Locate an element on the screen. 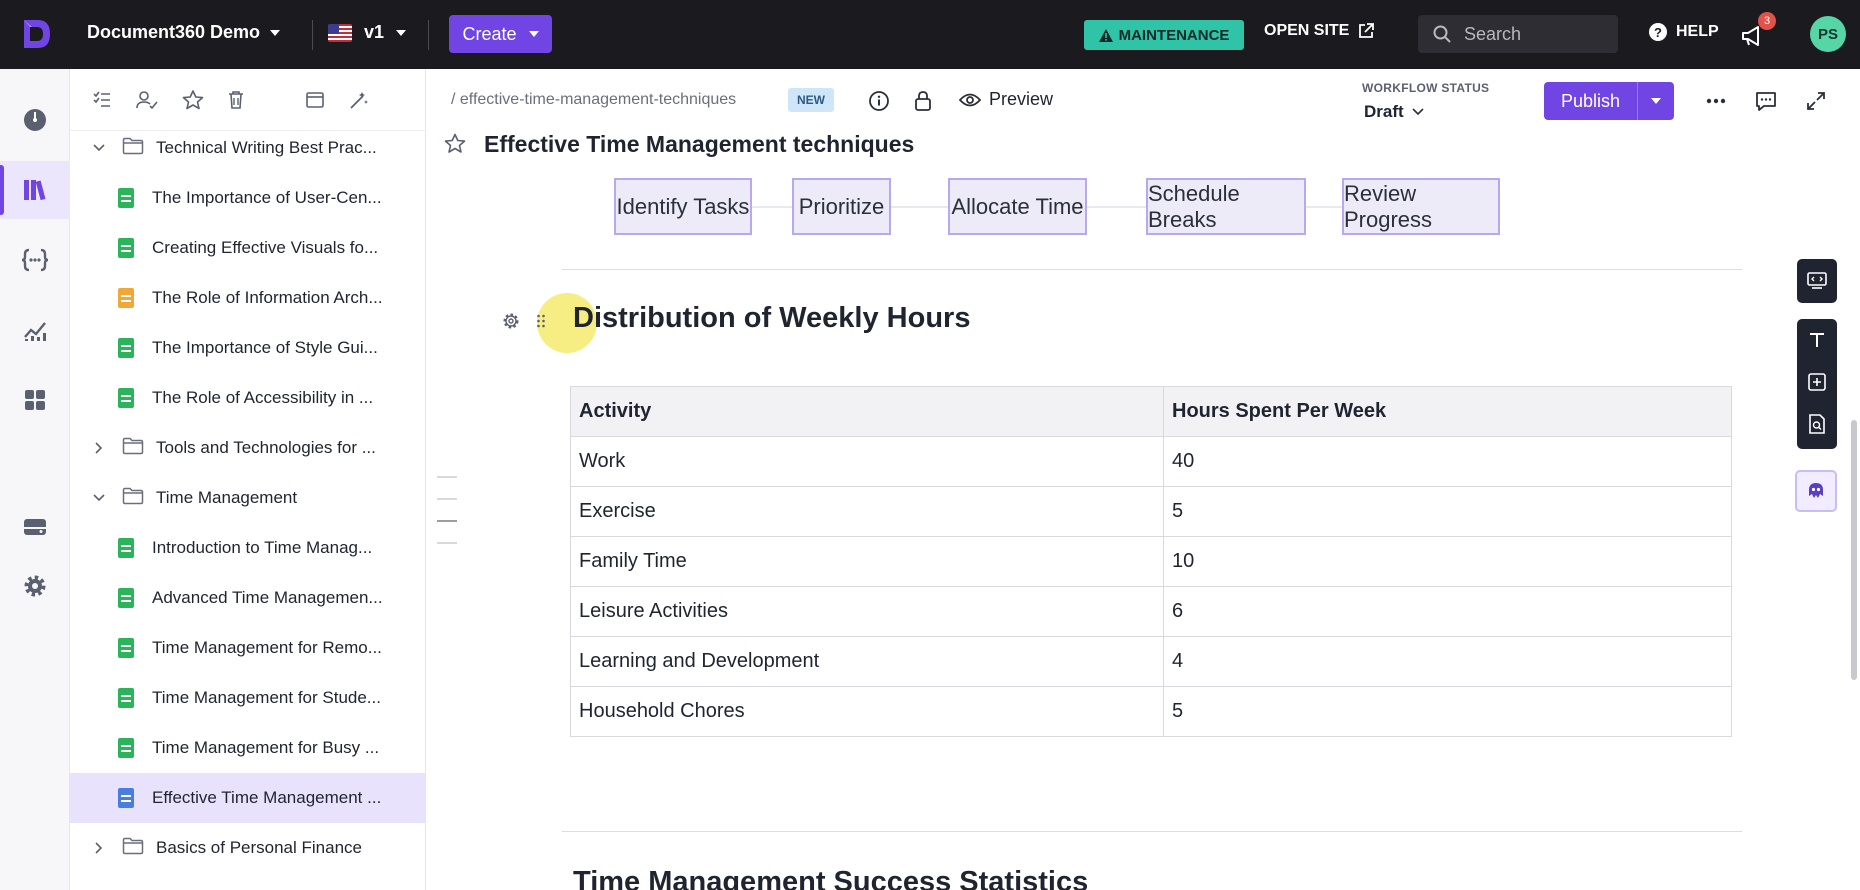 The height and width of the screenshot is (890, 1860). table-cell: Learning and Development is located at coordinates (867, 661).